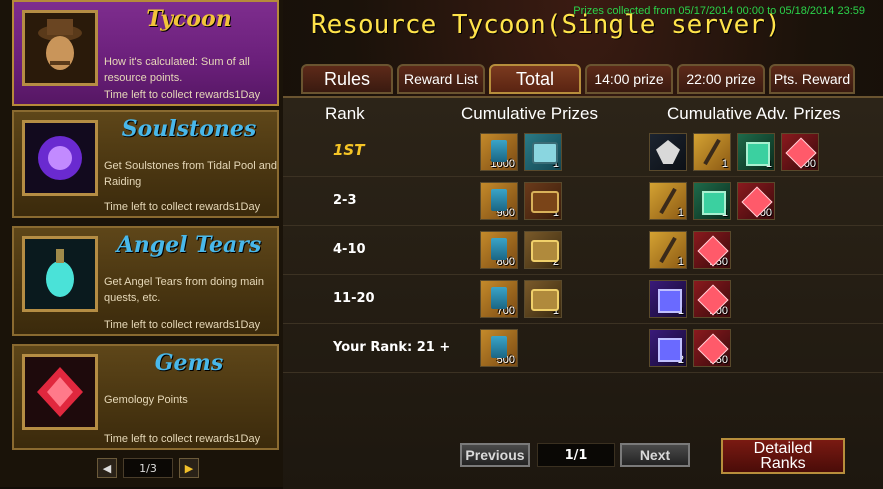  I want to click on blue-chest-icon: 1, so click(543, 152).